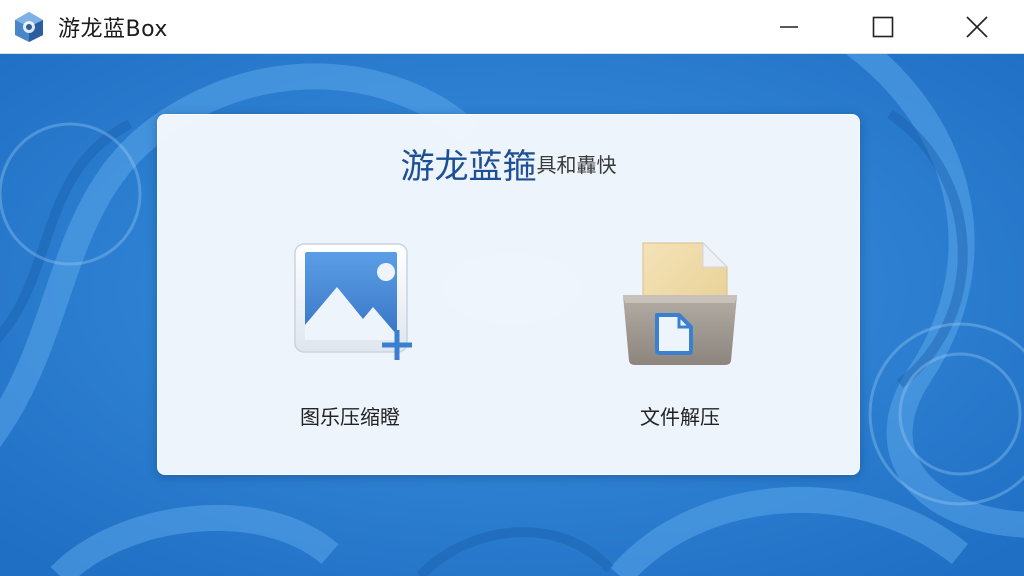  I want to click on file-extract-label: 文件解压, so click(680, 417).